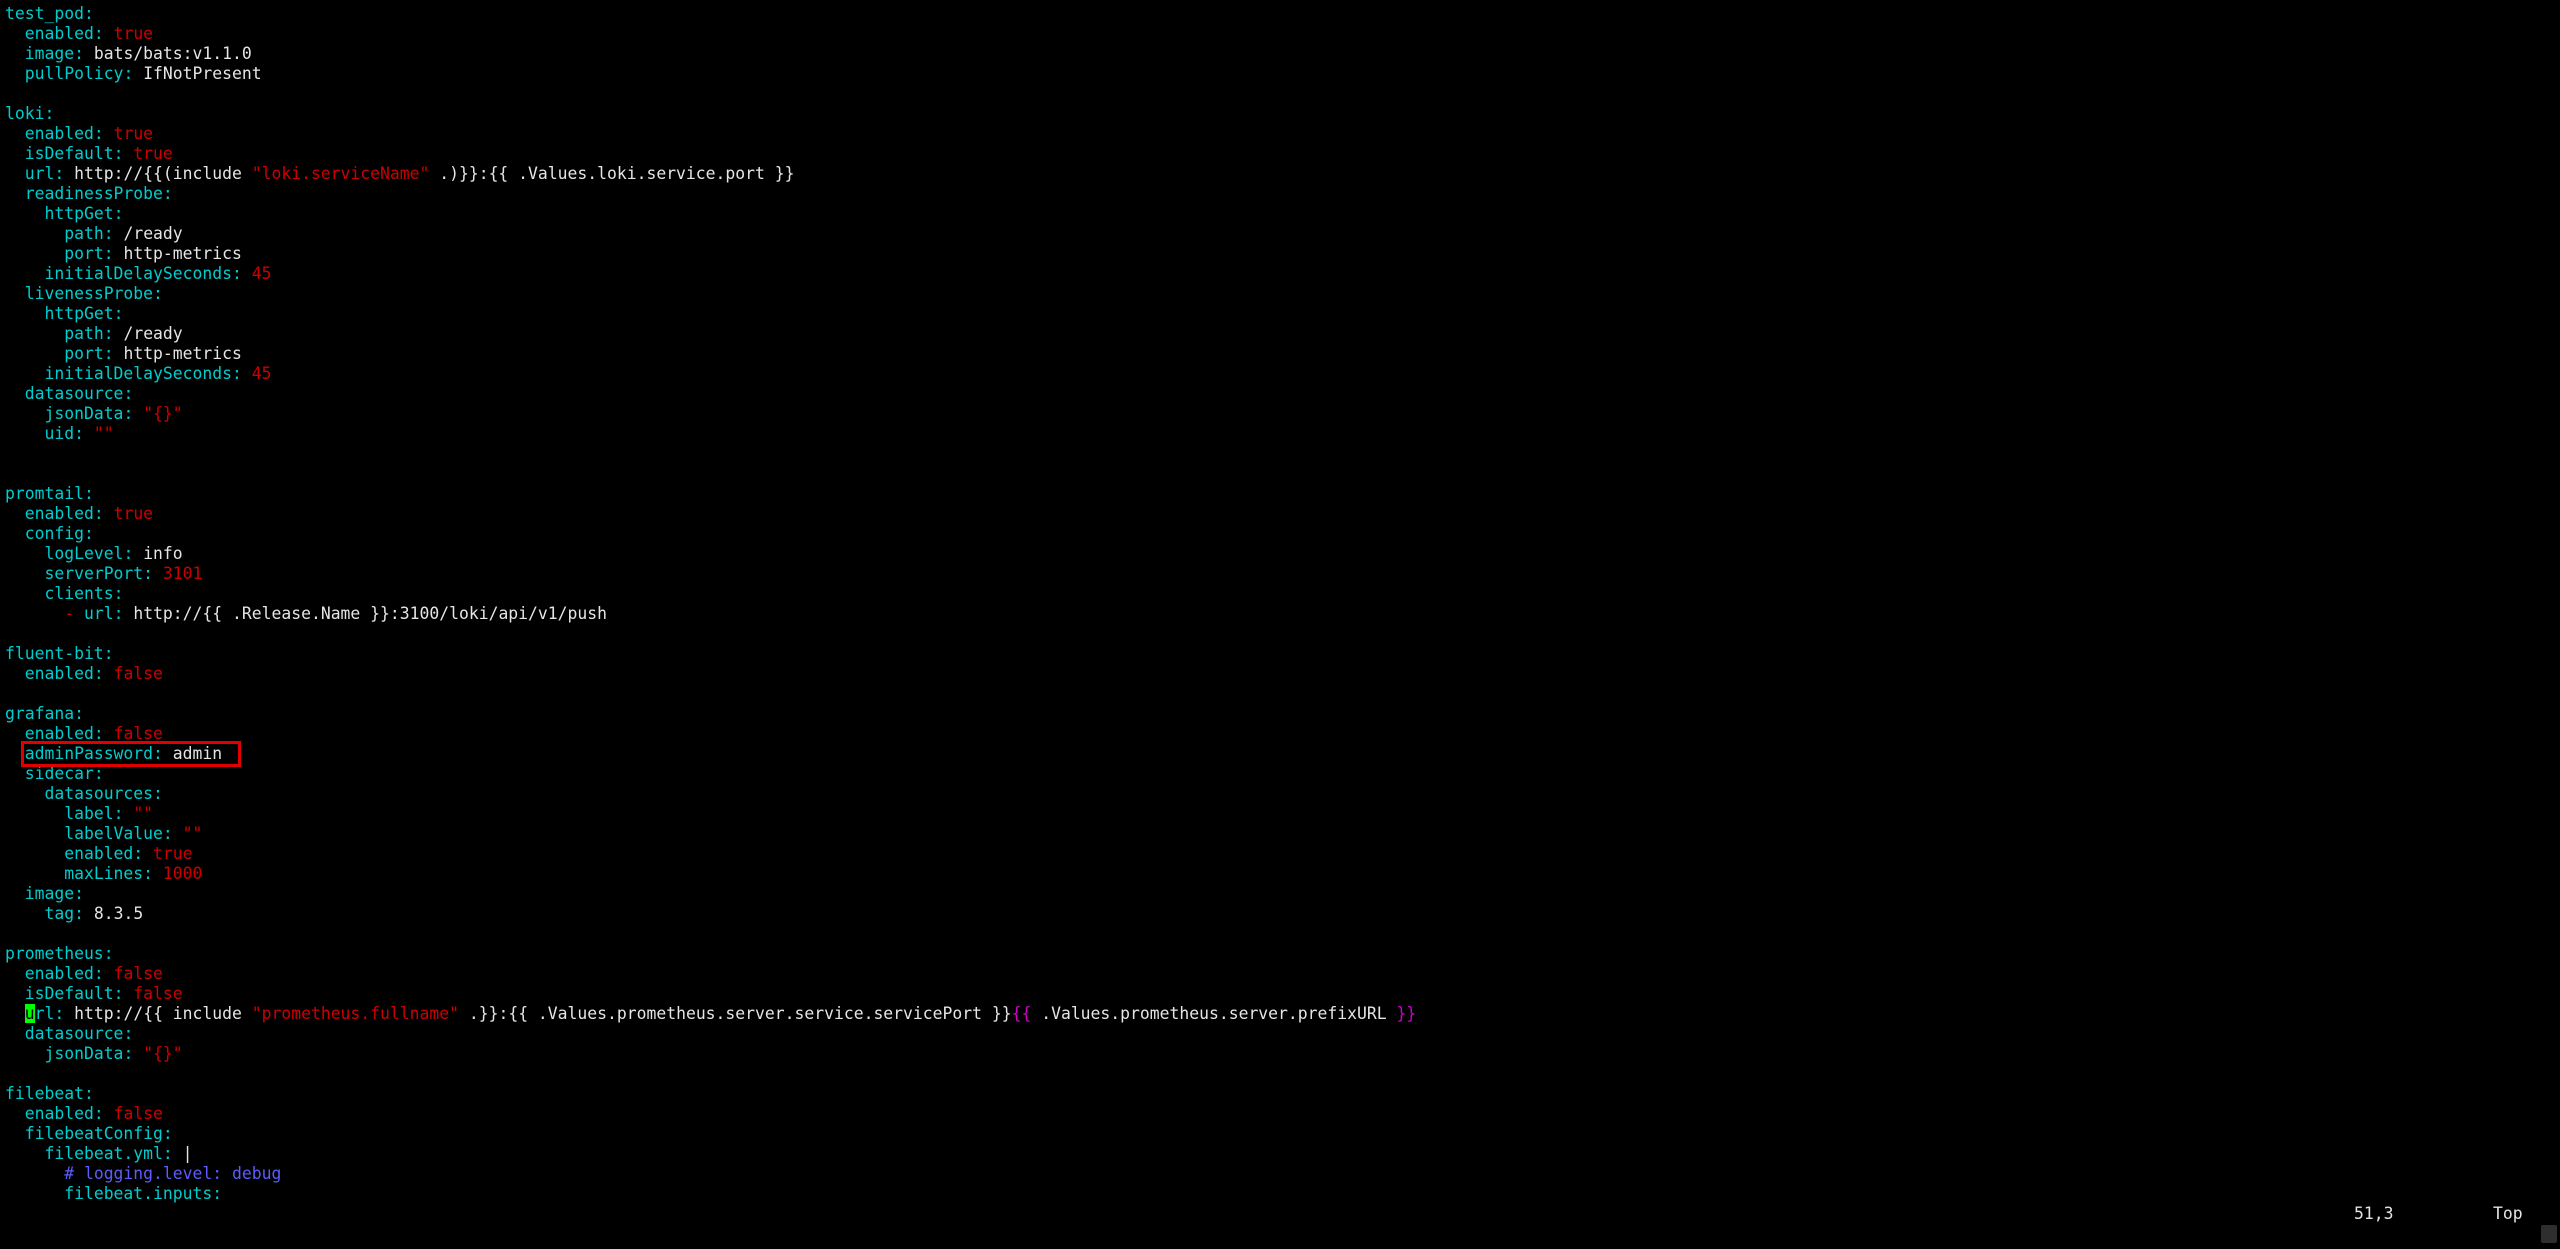  Describe the element at coordinates (74, 613) in the screenshot. I see `code-token: -` at that location.